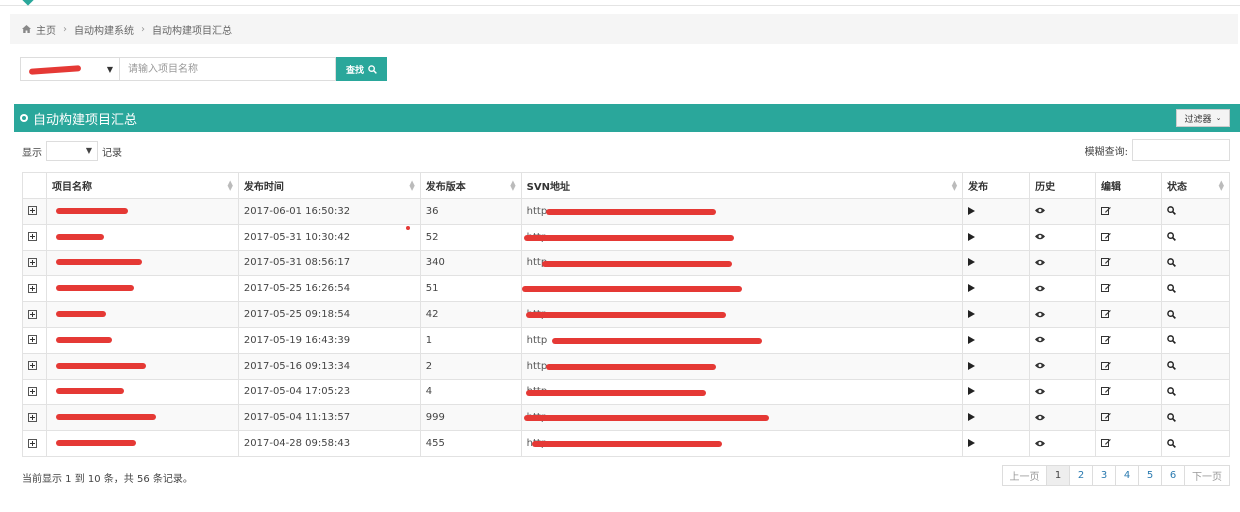 The width and height of the screenshot is (1240, 512). What do you see at coordinates (1058, 475) in the screenshot?
I see `pagination-page-1: 1` at bounding box center [1058, 475].